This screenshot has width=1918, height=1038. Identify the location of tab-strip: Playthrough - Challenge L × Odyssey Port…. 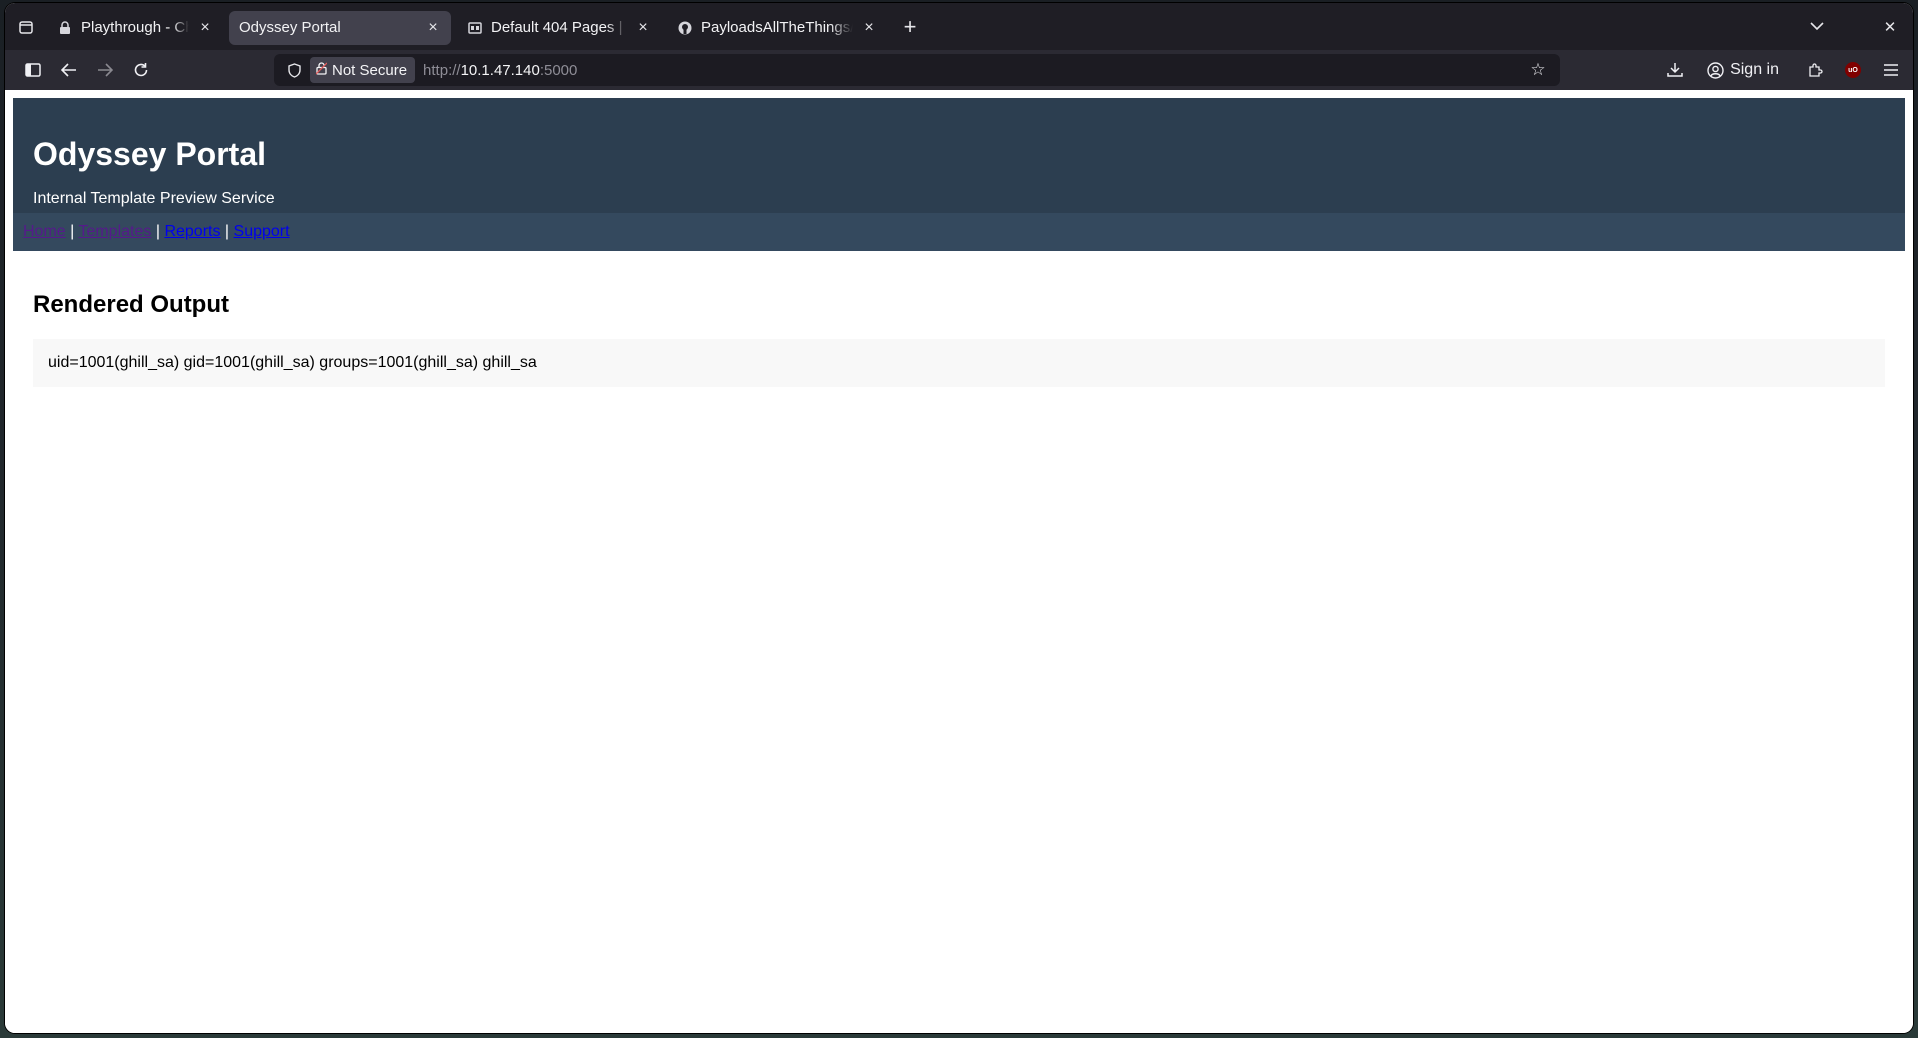
(959, 26).